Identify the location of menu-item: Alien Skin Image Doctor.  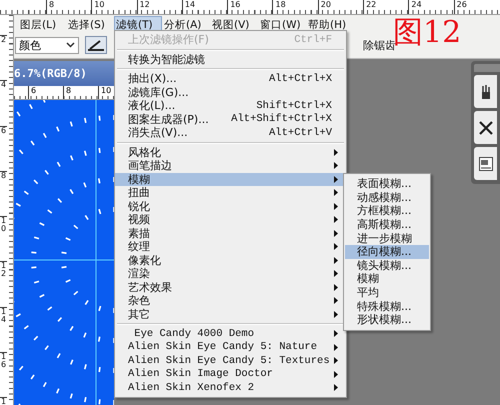
(230, 374).